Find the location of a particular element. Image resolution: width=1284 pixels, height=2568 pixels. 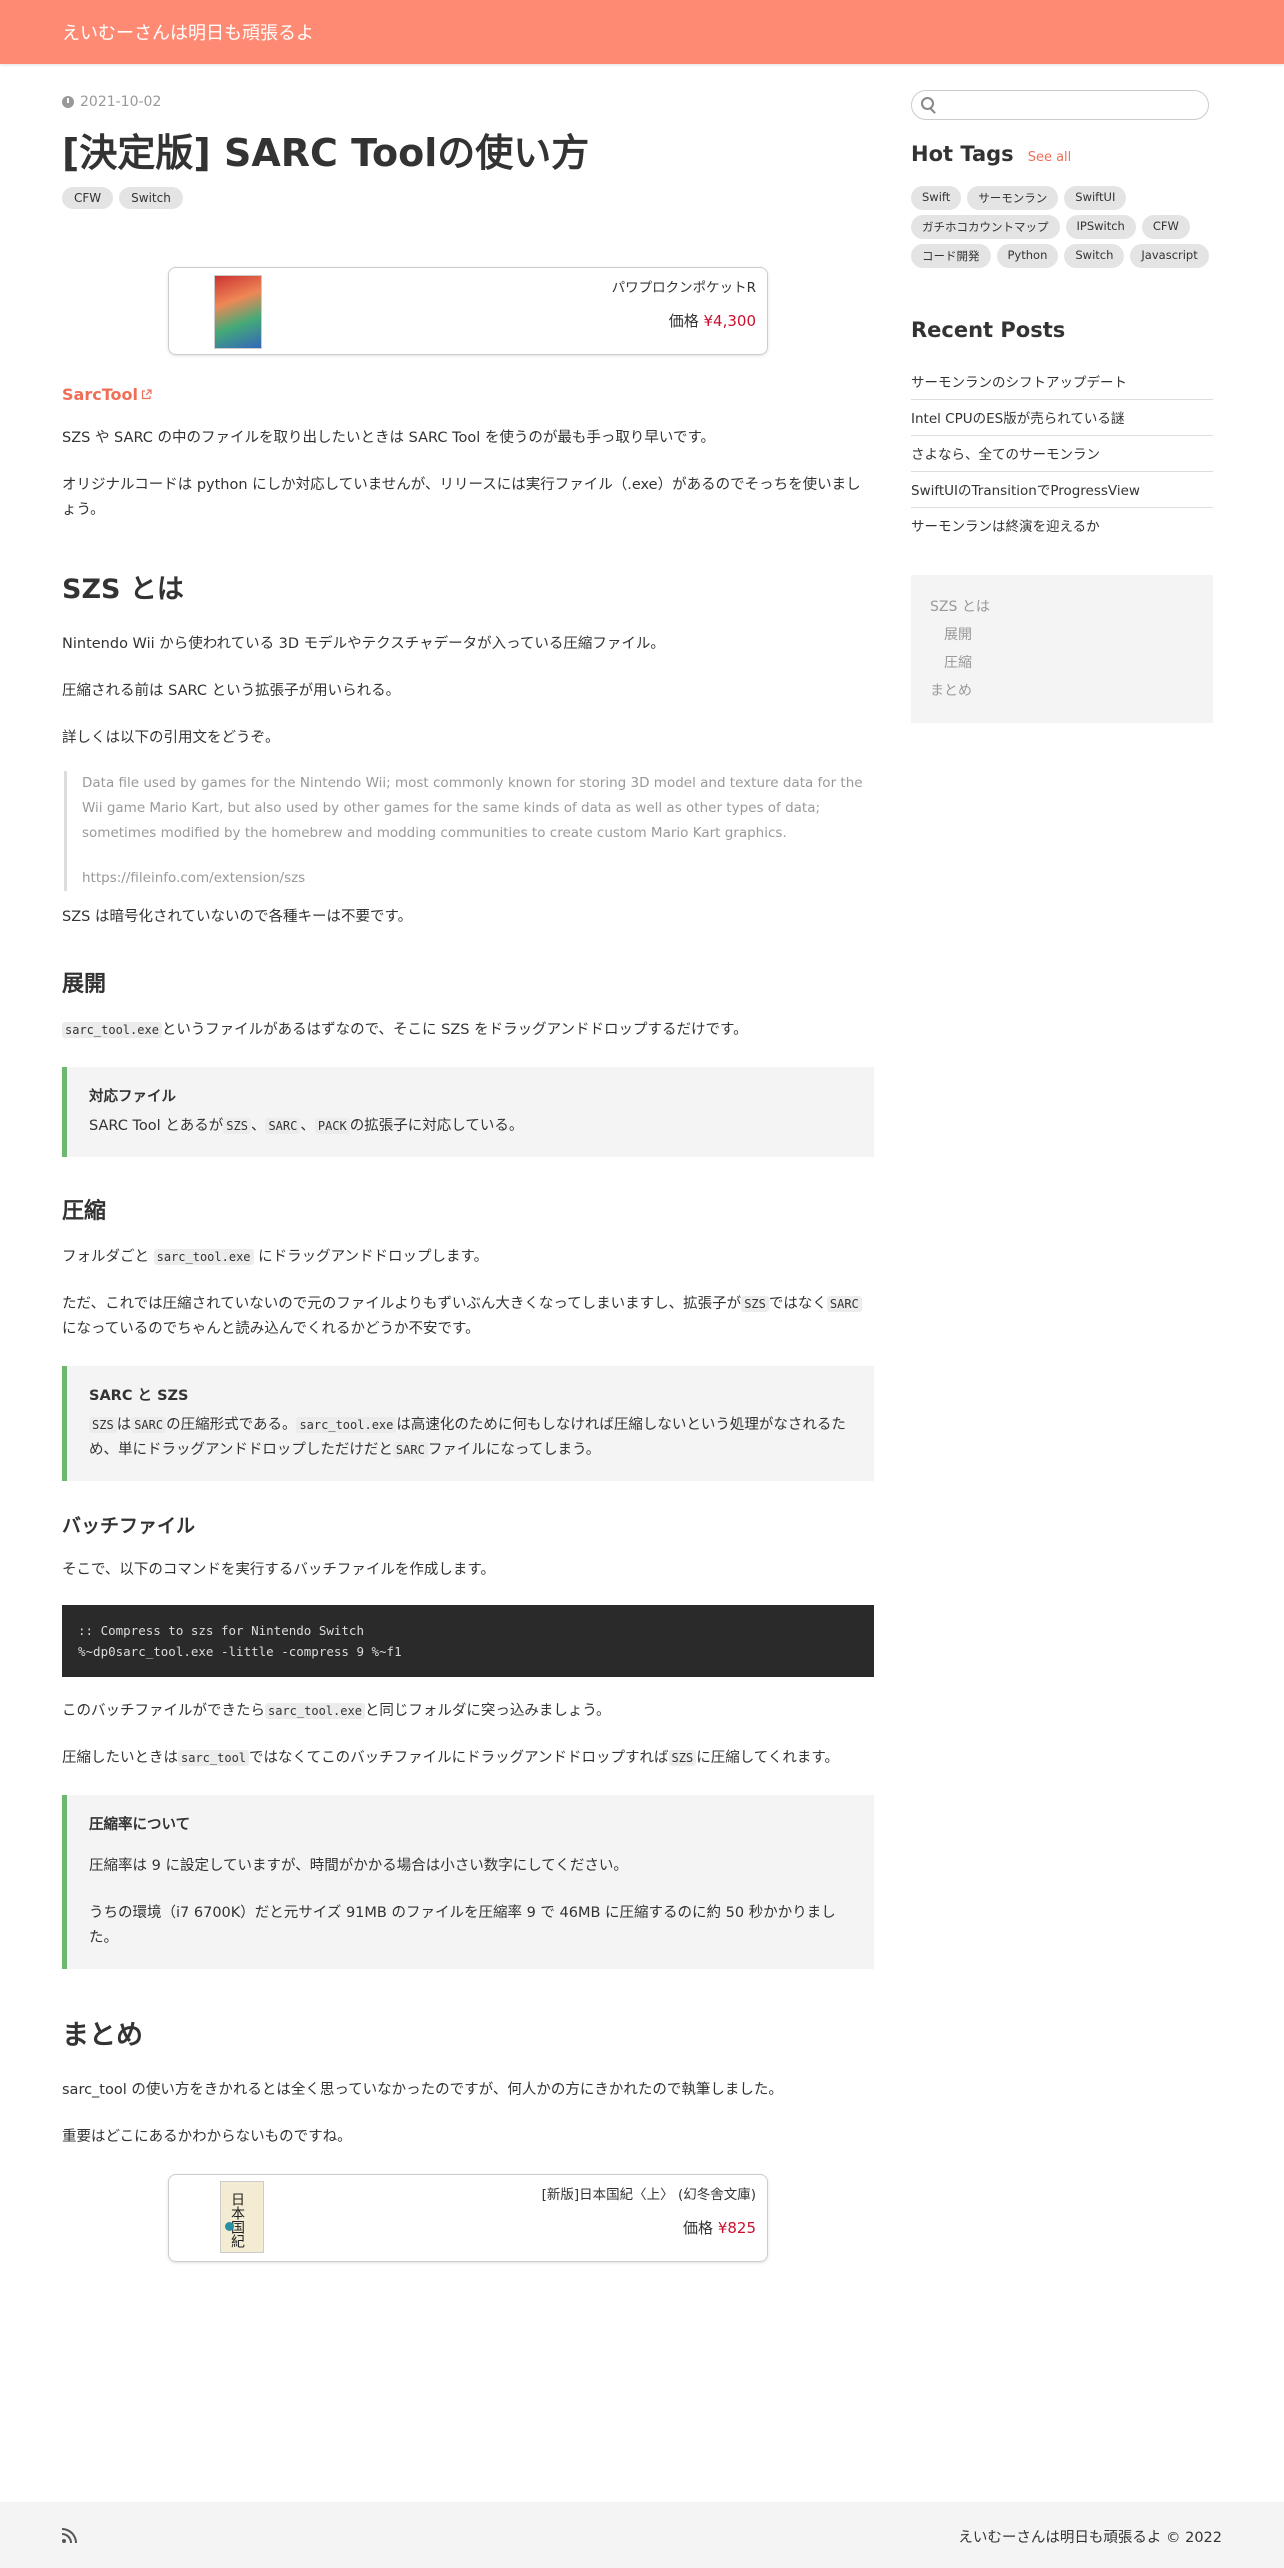

toc-item: 圧縮 is located at coordinates (1062, 663).